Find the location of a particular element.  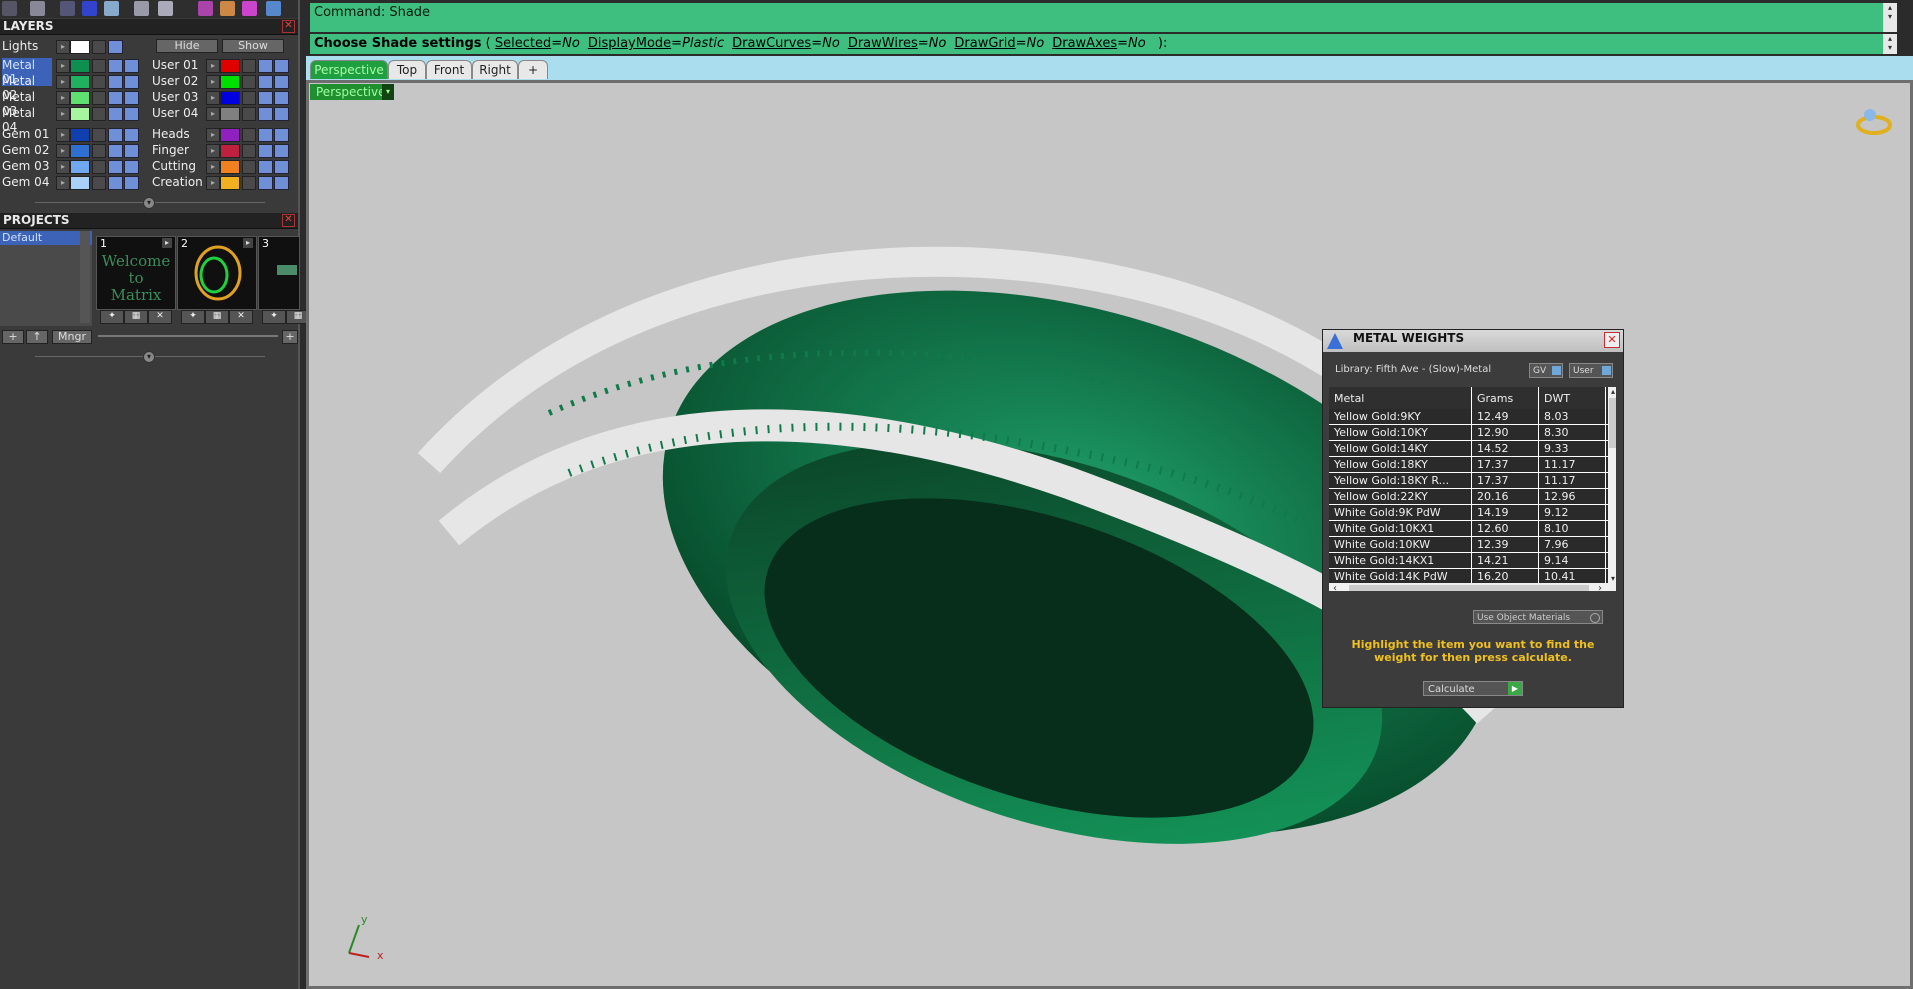

scroll-icon: ▴ ▾ is located at coordinates (1890, 17).